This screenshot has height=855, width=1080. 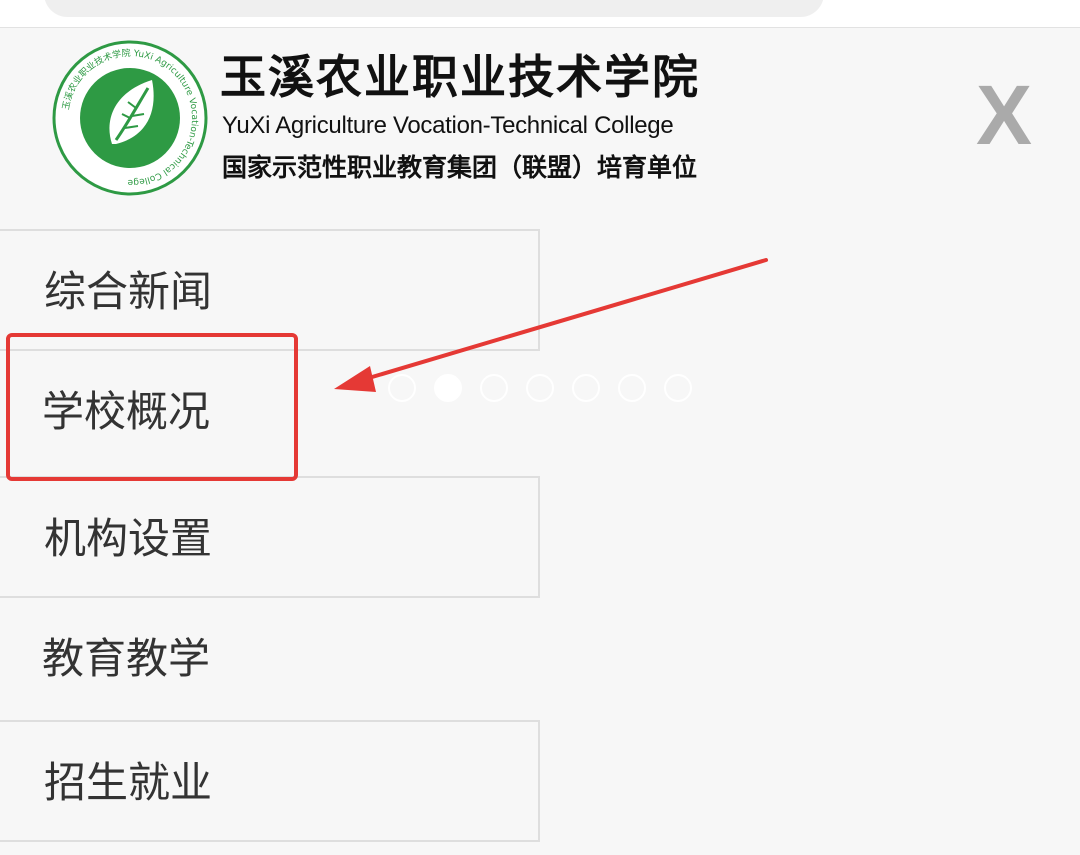 I want to click on college-subtitle: 国家示范性职业教育集团（联盟）培育单位, so click(x=460, y=167).